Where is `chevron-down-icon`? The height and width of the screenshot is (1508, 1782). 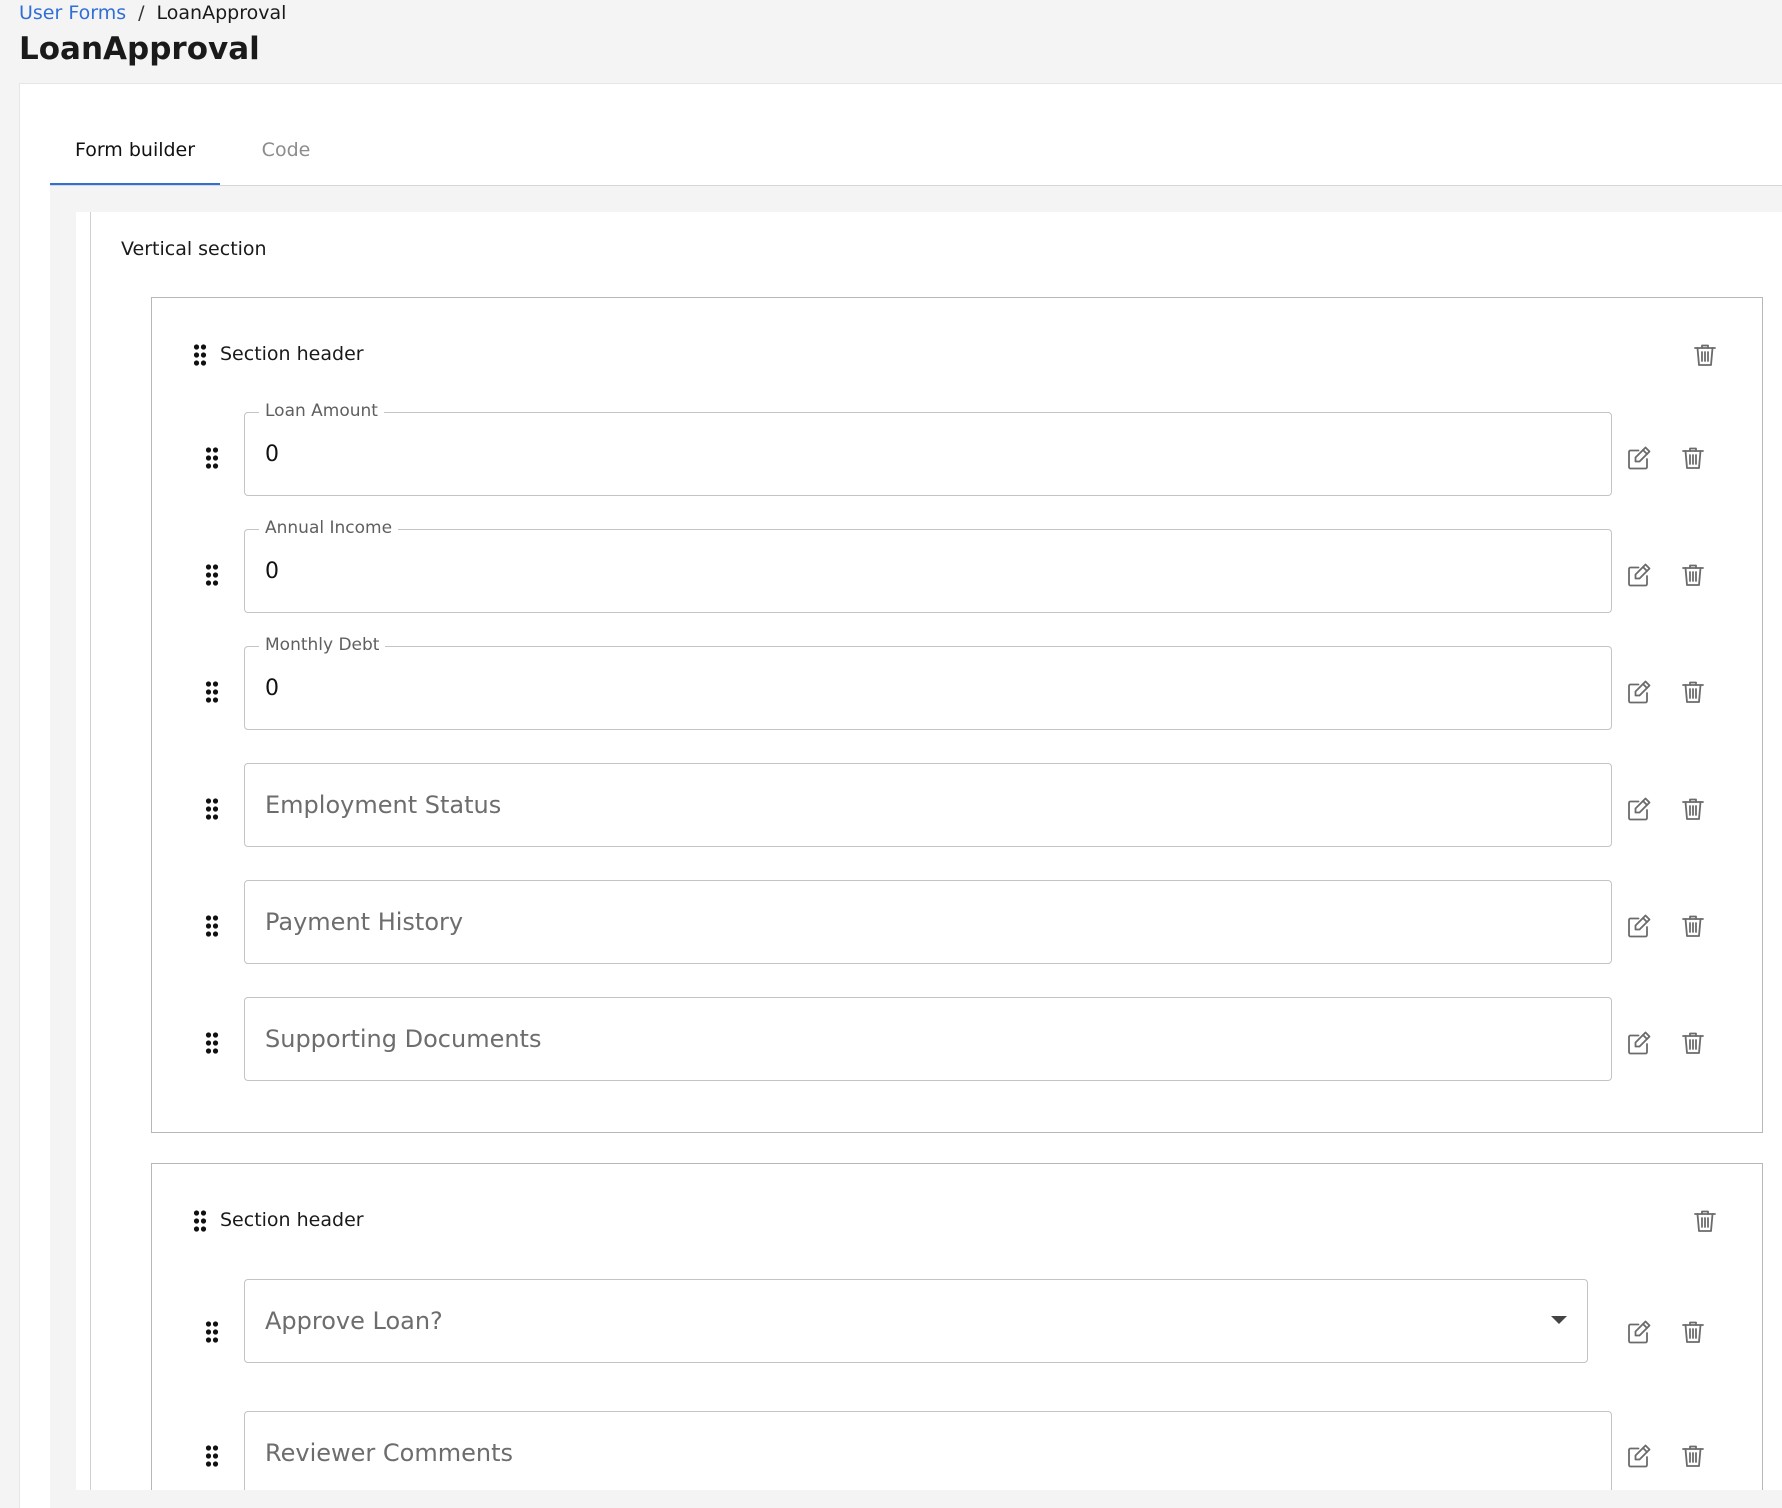 chevron-down-icon is located at coordinates (1559, 1320).